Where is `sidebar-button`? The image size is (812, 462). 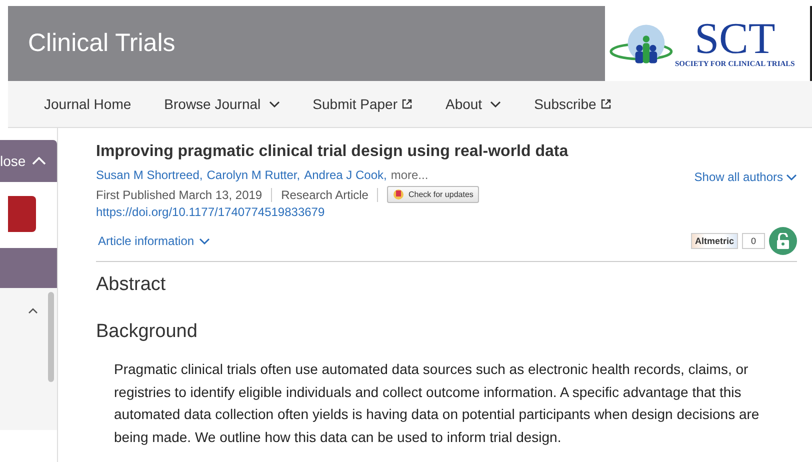
sidebar-button is located at coordinates (22, 214).